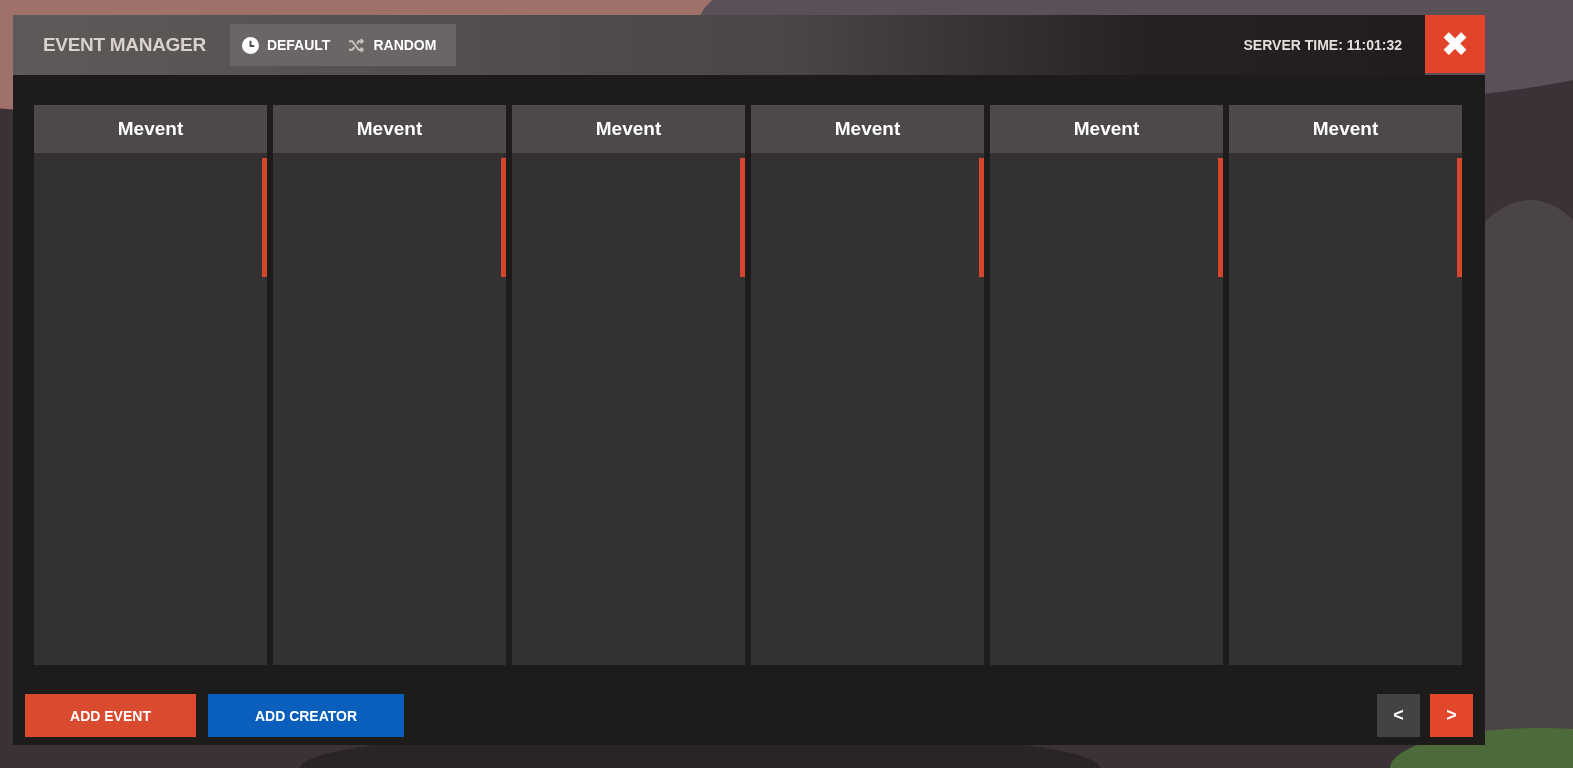 This screenshot has height=768, width=1573. Describe the element at coordinates (286, 45) in the screenshot. I see `mode-button: DEFAULT` at that location.